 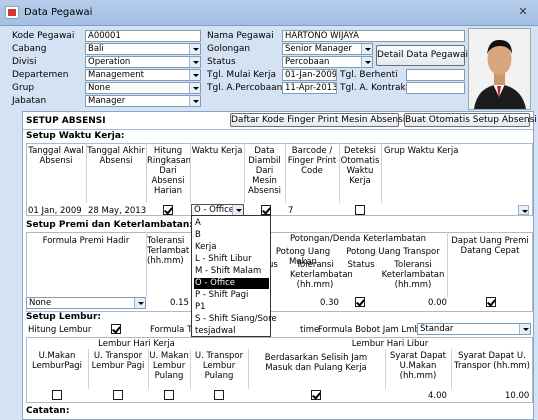 What do you see at coordinates (116, 329) in the screenshot?
I see `hitung-lembur-checkbox` at bounding box center [116, 329].